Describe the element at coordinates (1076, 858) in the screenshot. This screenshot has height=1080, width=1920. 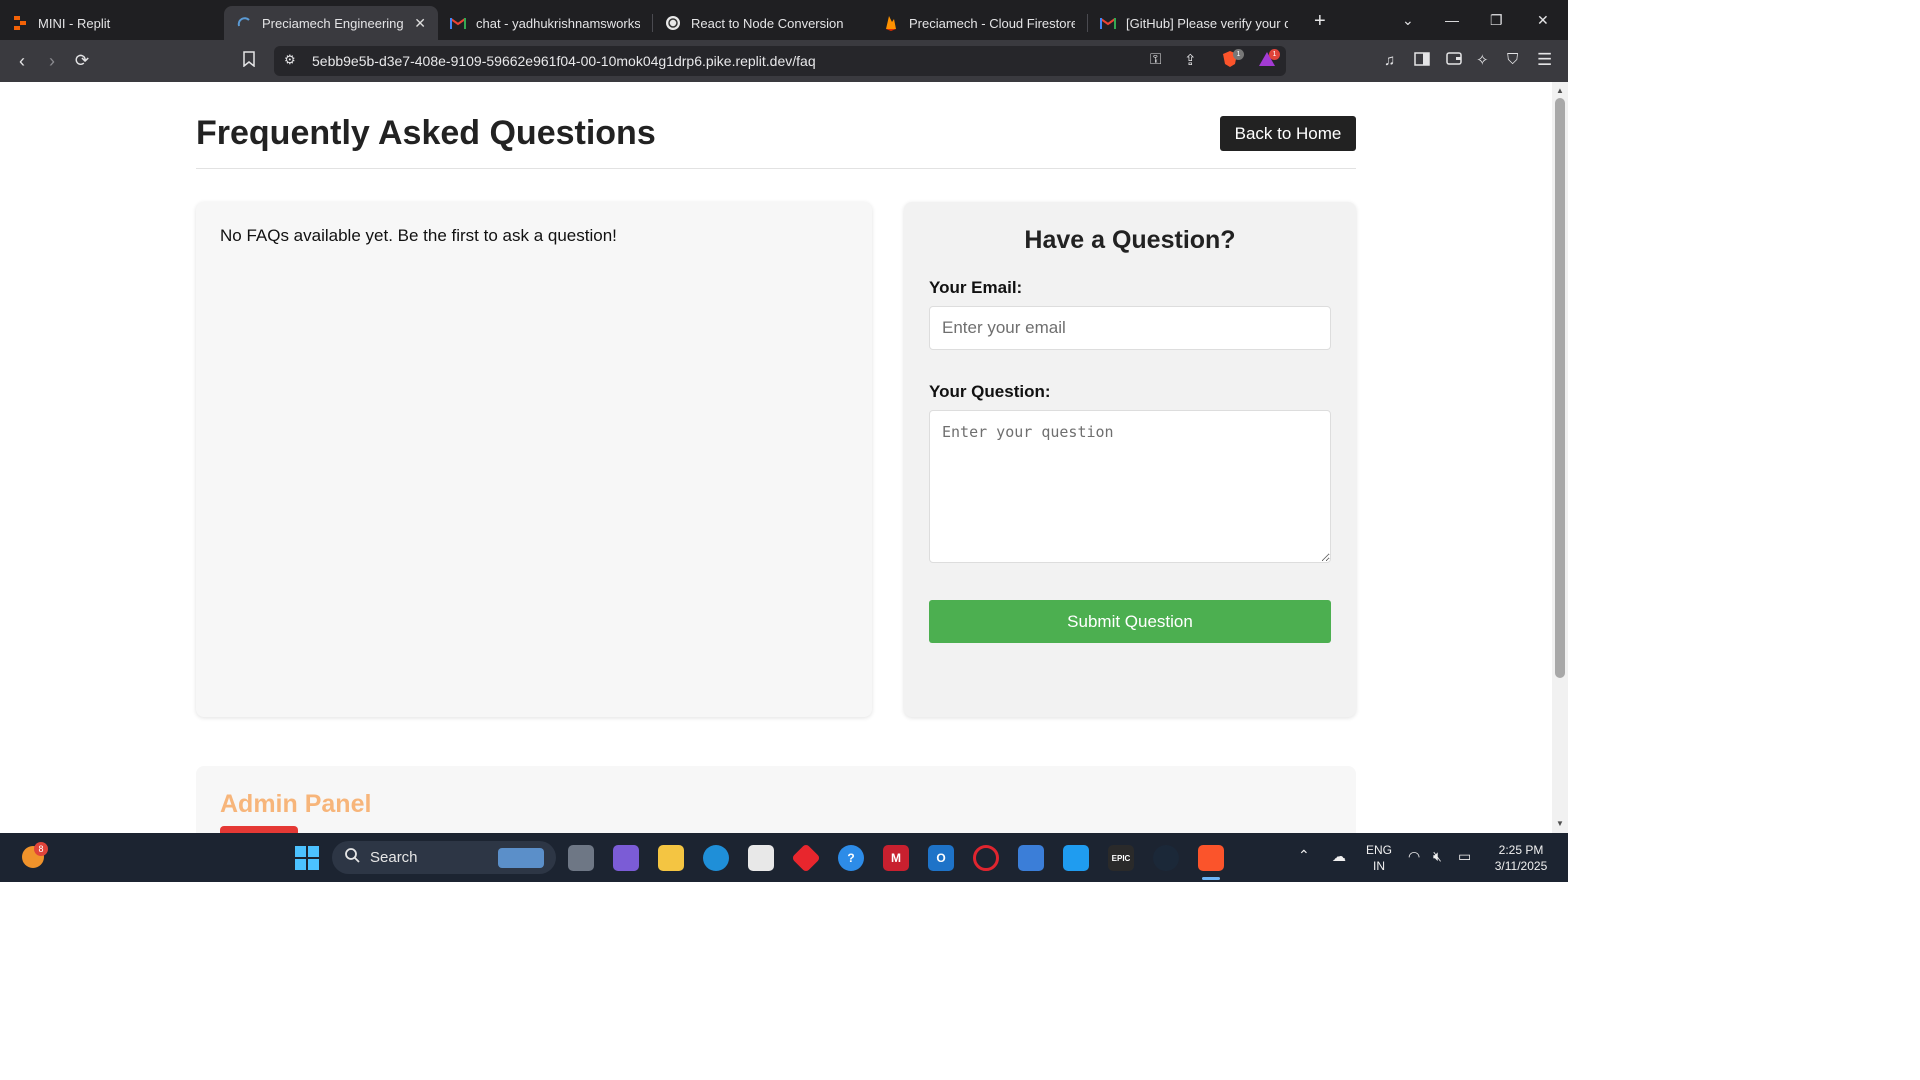
I see `vscode-icon` at that location.